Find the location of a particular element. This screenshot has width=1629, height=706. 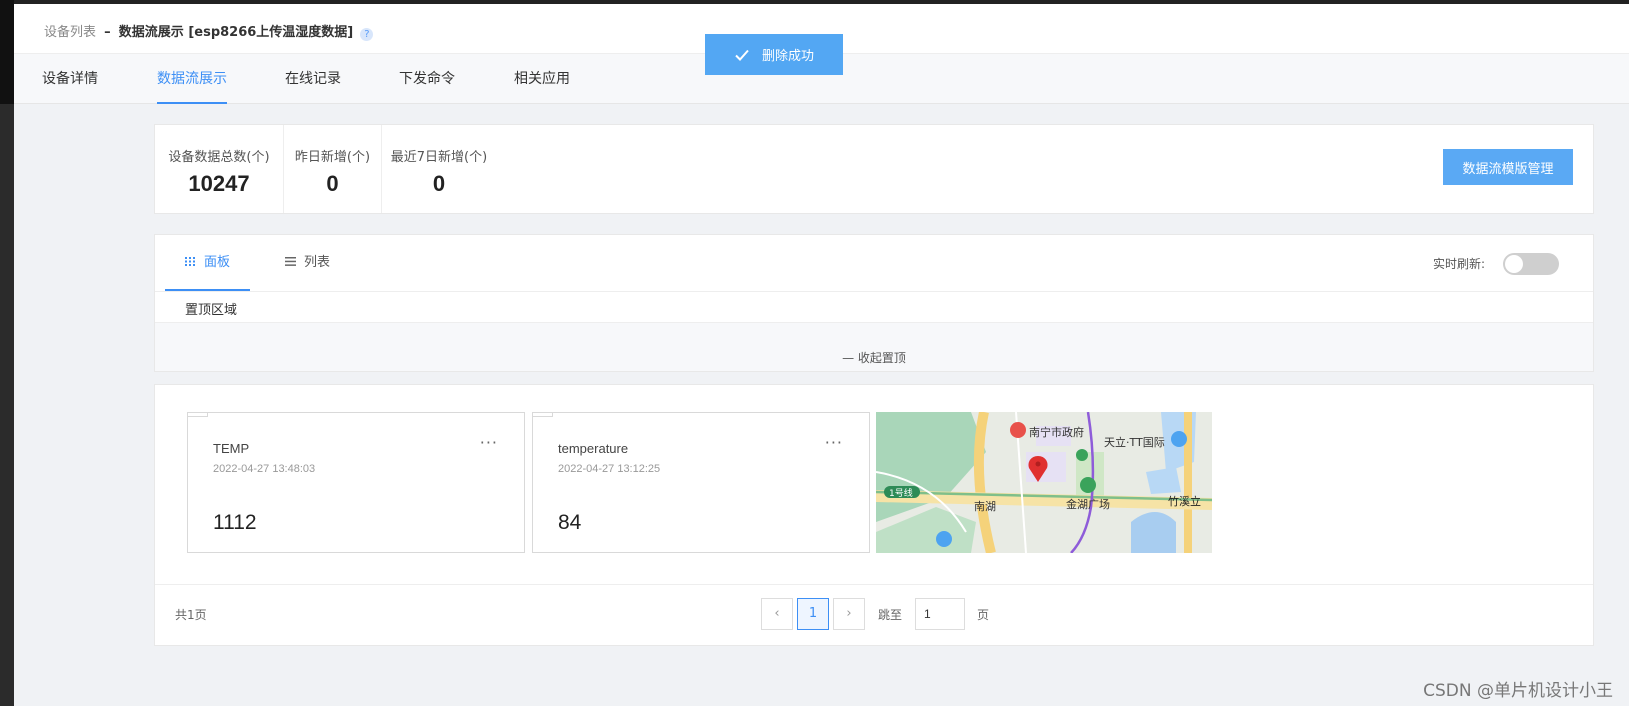

datastream-card: TEMP 2022-04-27 13:48:03 ··· 1112 is located at coordinates (356, 482).